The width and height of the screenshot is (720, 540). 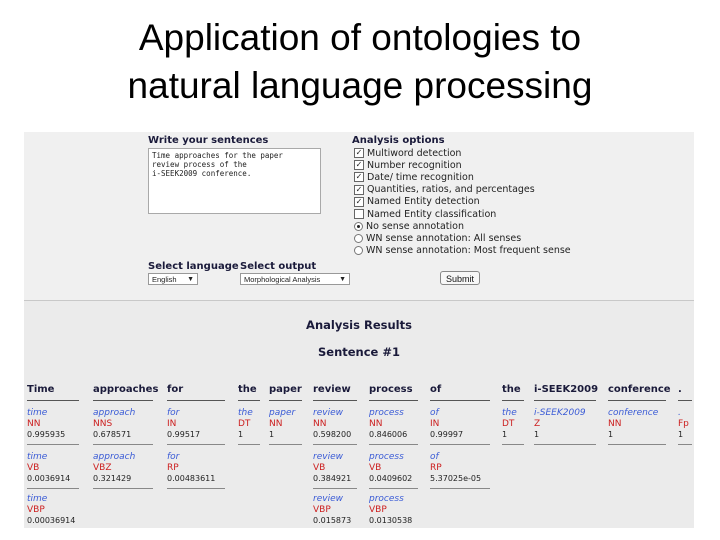 What do you see at coordinates (437, 238) in the screenshot?
I see `sense-radio: WN sense annotation: All senses` at bounding box center [437, 238].